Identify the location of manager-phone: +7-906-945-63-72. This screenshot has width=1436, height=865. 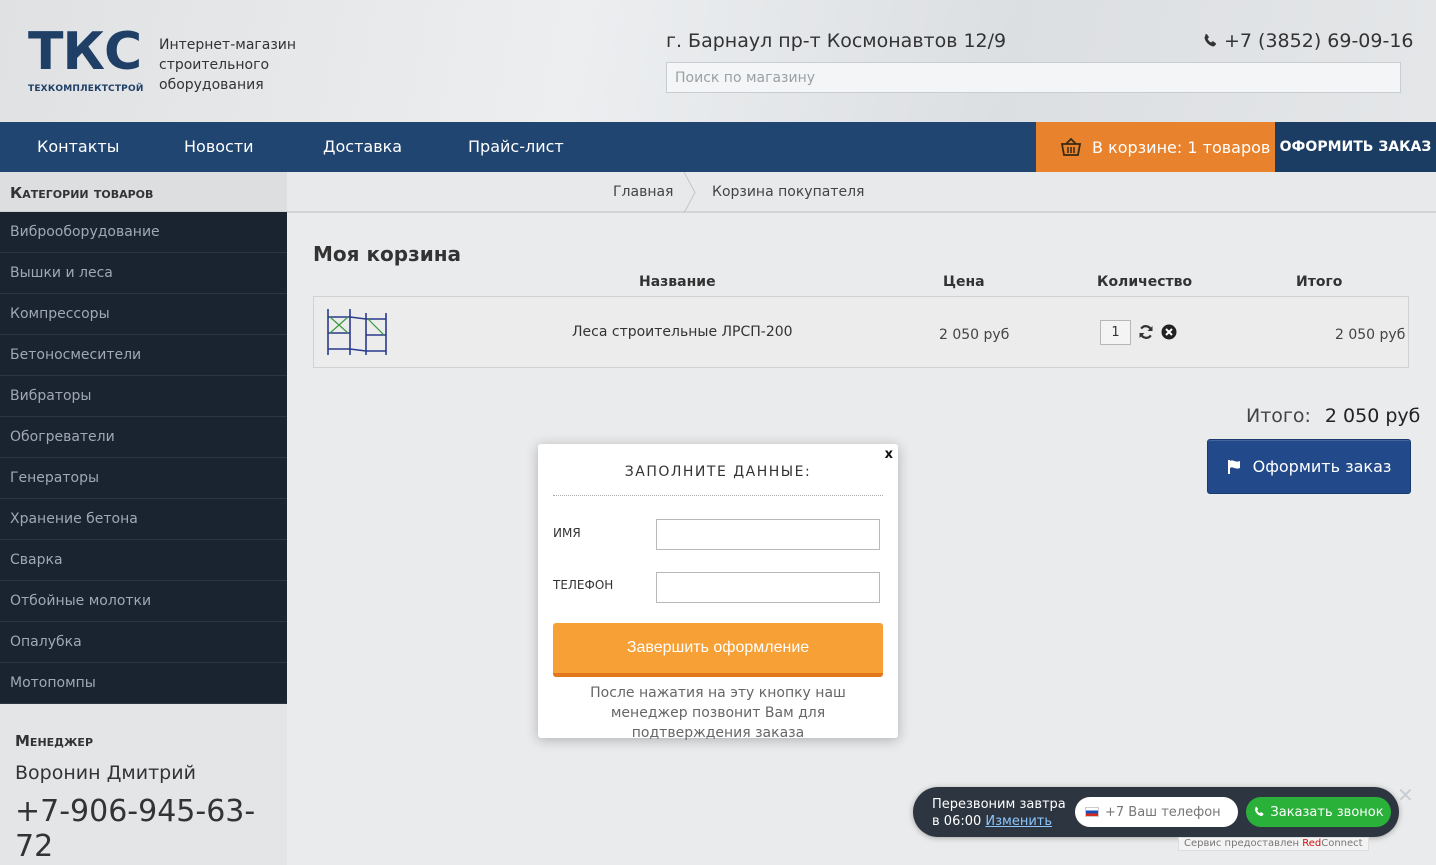
(143, 829).